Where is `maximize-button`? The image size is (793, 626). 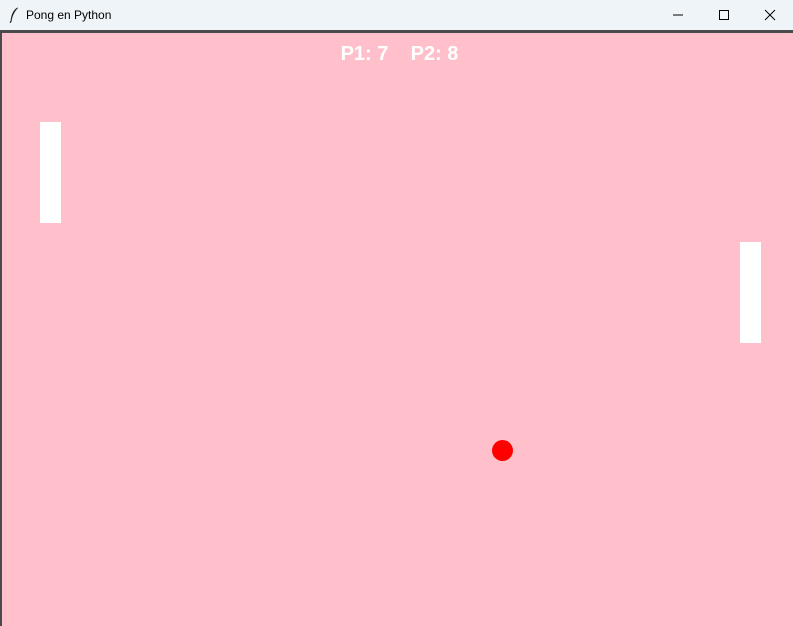
maximize-button is located at coordinates (724, 15).